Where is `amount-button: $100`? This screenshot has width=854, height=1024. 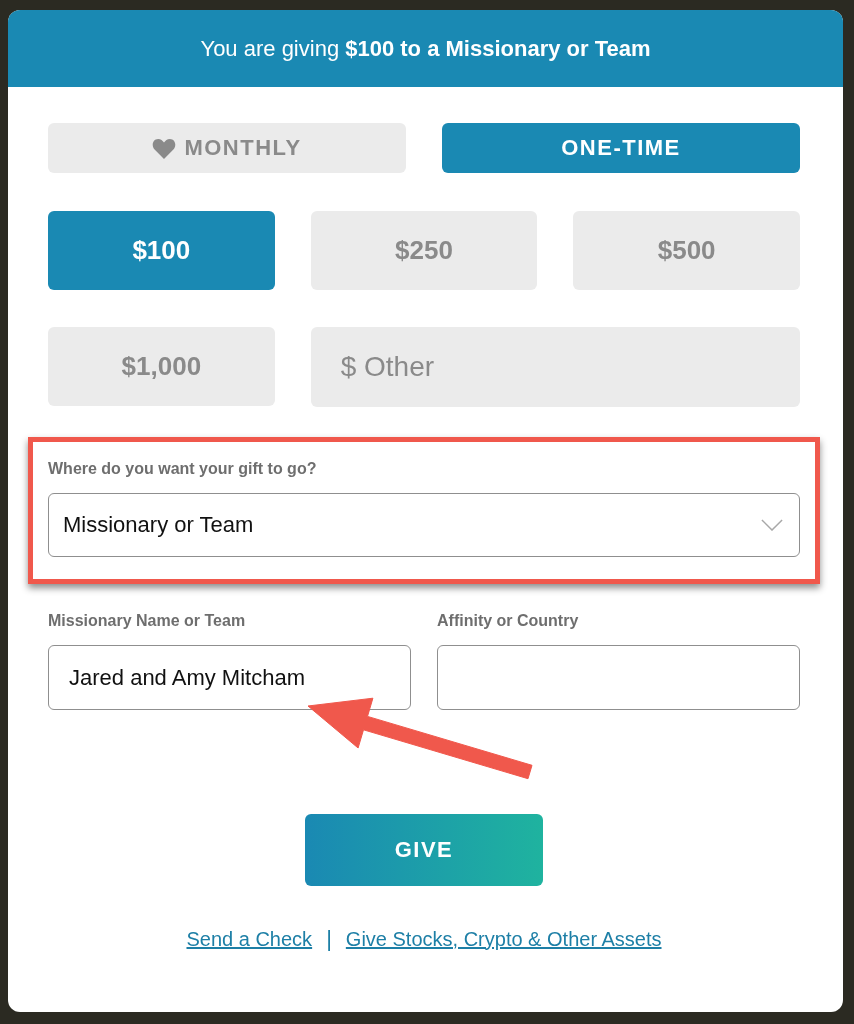
amount-button: $100 is located at coordinates (161, 250).